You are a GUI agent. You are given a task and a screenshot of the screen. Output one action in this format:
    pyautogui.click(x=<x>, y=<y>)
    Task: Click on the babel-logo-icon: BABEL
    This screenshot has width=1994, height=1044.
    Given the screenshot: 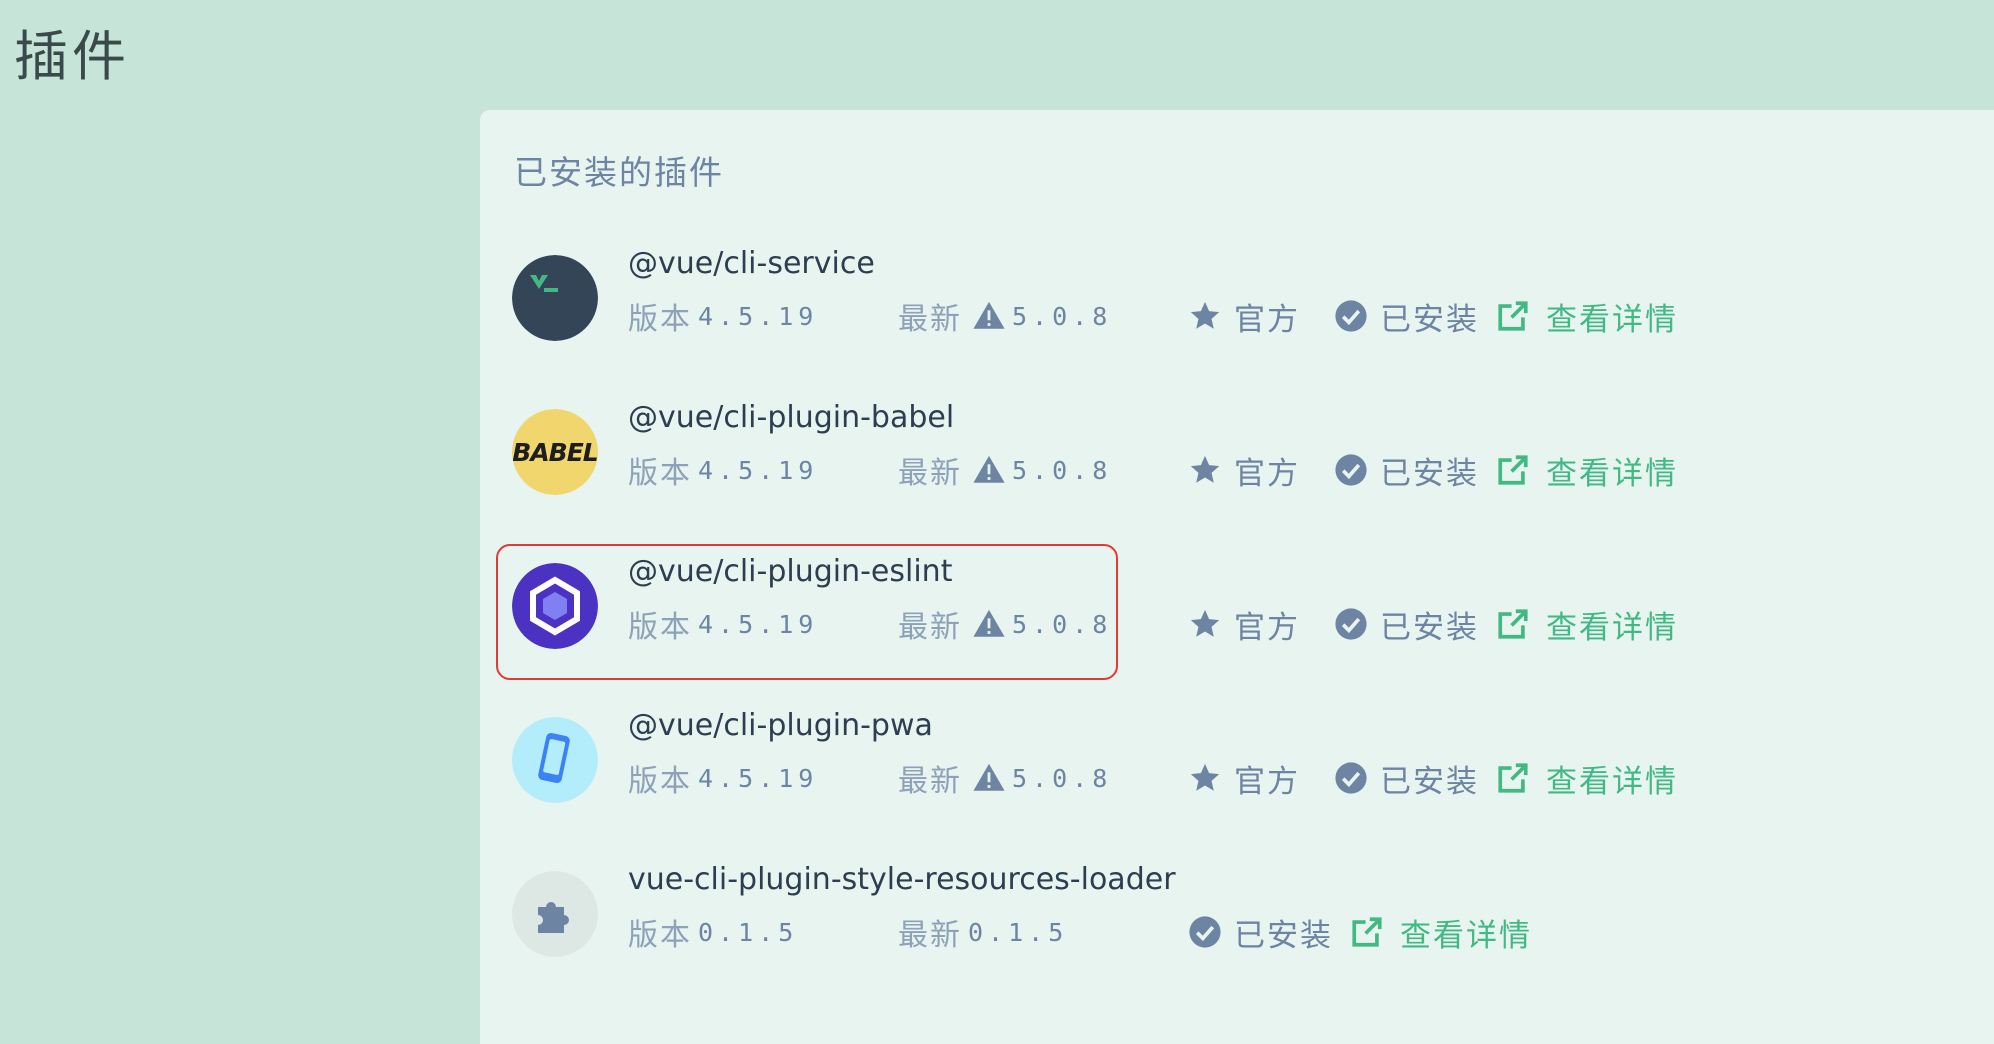 What is the action you would take?
    pyautogui.click(x=555, y=452)
    